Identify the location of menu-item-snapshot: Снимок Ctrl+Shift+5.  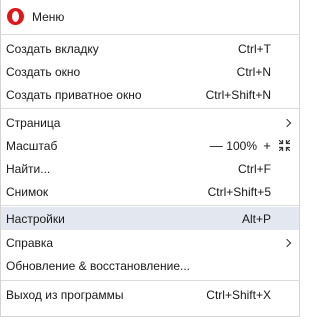
(150, 191).